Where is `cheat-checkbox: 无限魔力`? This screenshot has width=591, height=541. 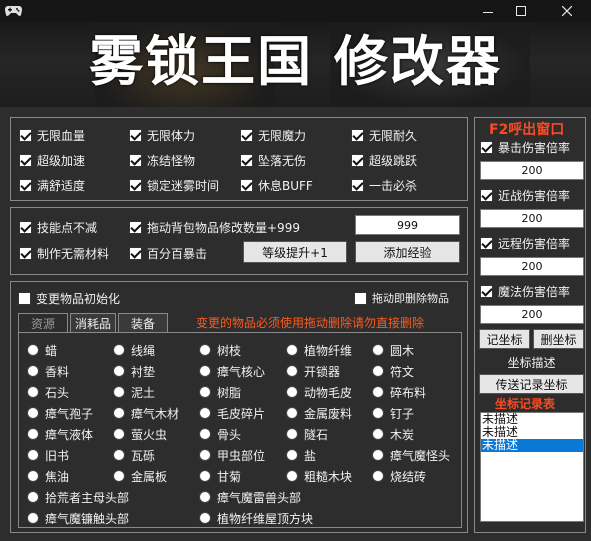 cheat-checkbox: 无限魔力 is located at coordinates (273, 135).